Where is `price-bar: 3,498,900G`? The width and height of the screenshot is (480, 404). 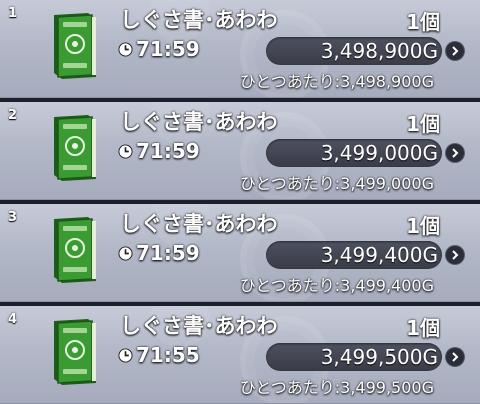 price-bar: 3,498,900G is located at coordinates (354, 51).